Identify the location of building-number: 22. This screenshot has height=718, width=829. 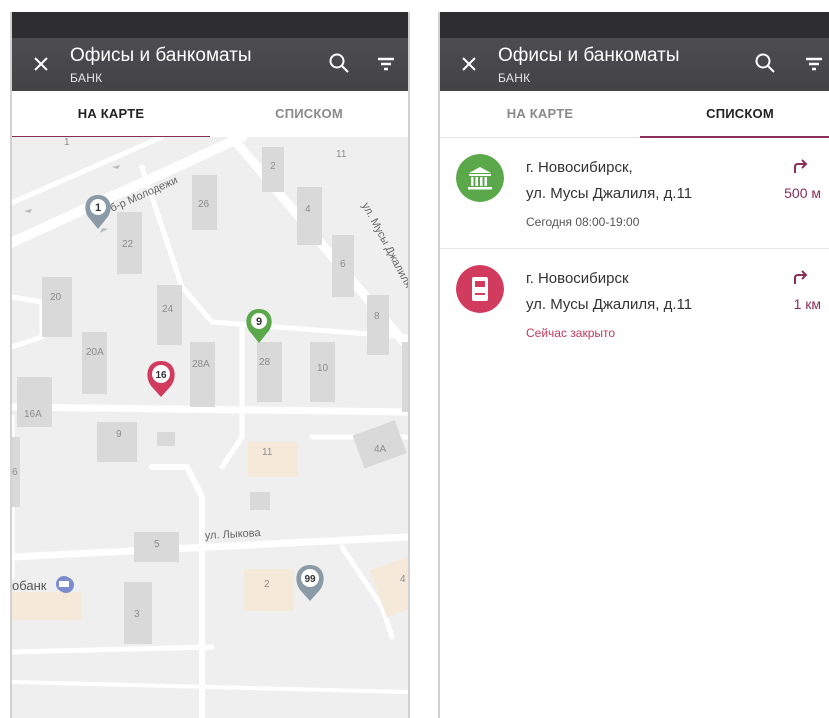
(128, 244).